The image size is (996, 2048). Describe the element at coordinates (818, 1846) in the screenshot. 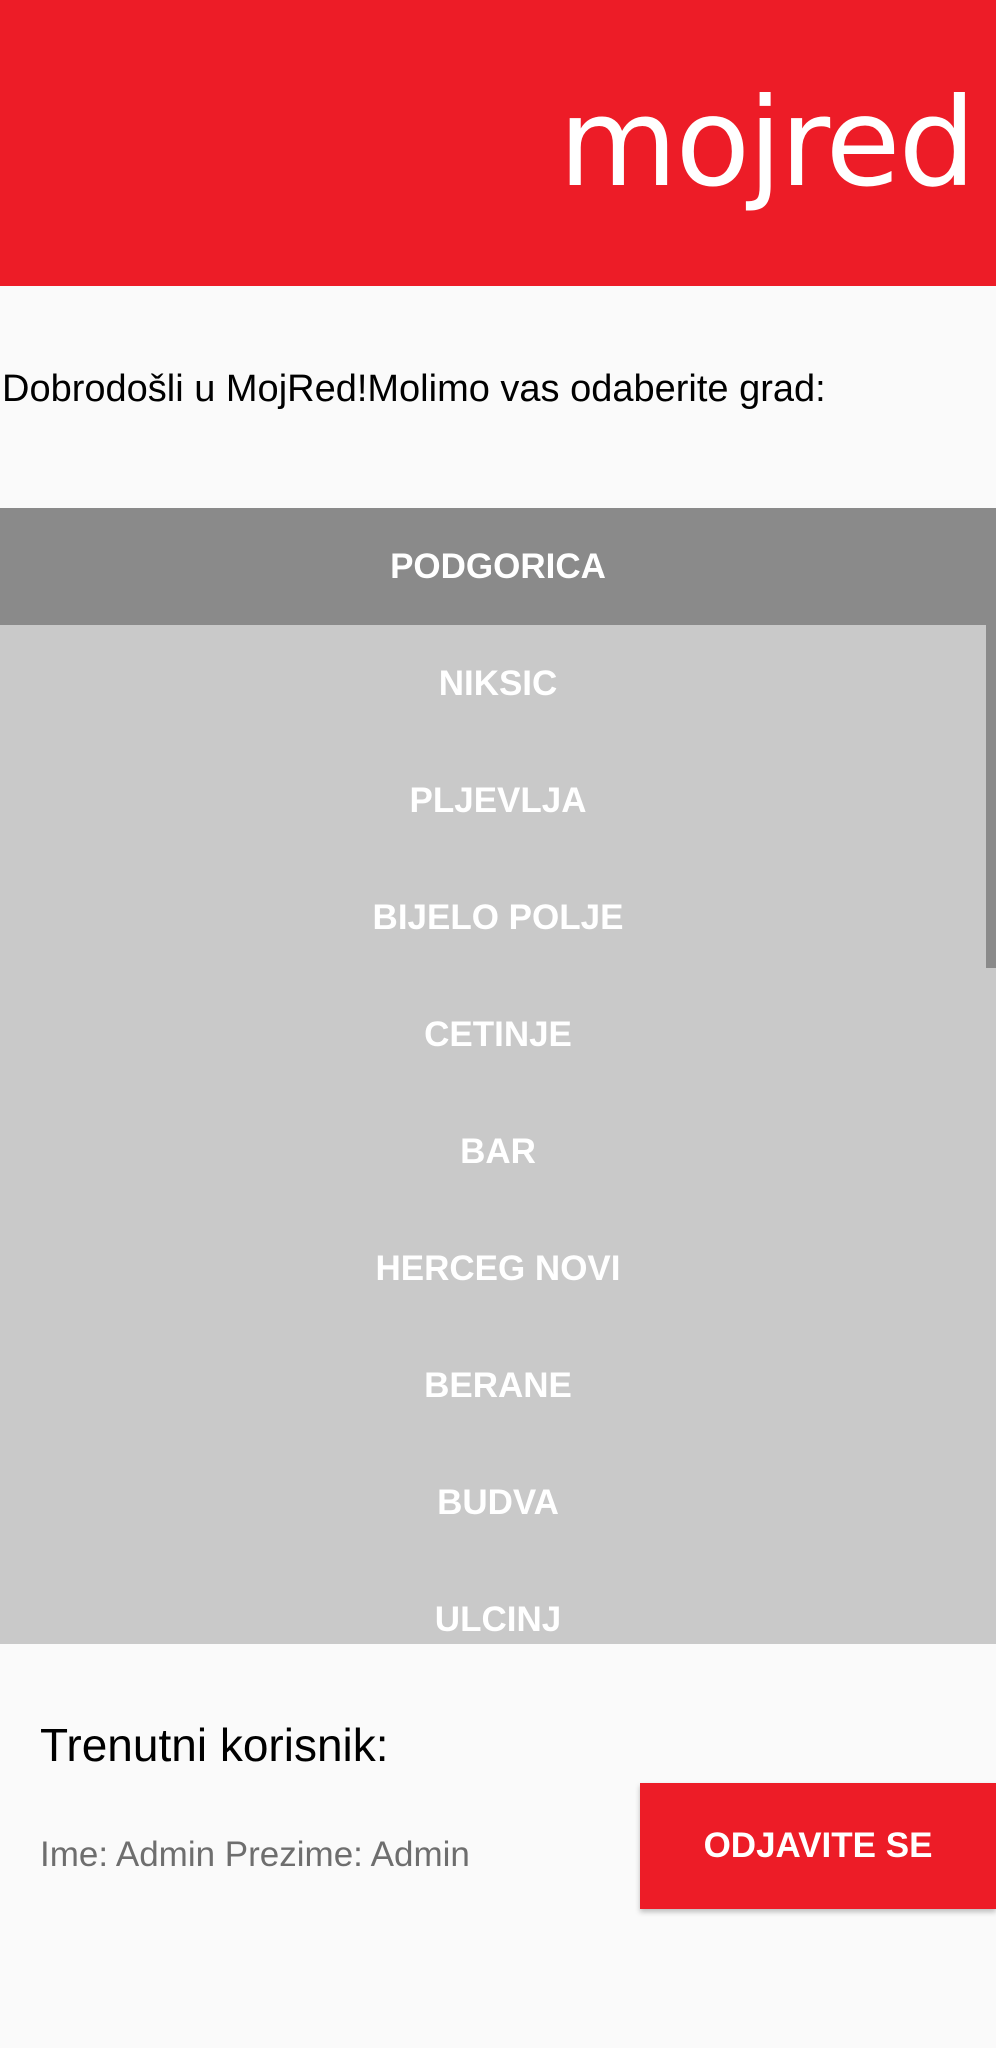

I see `logout-button: ODJAVITE SE` at that location.